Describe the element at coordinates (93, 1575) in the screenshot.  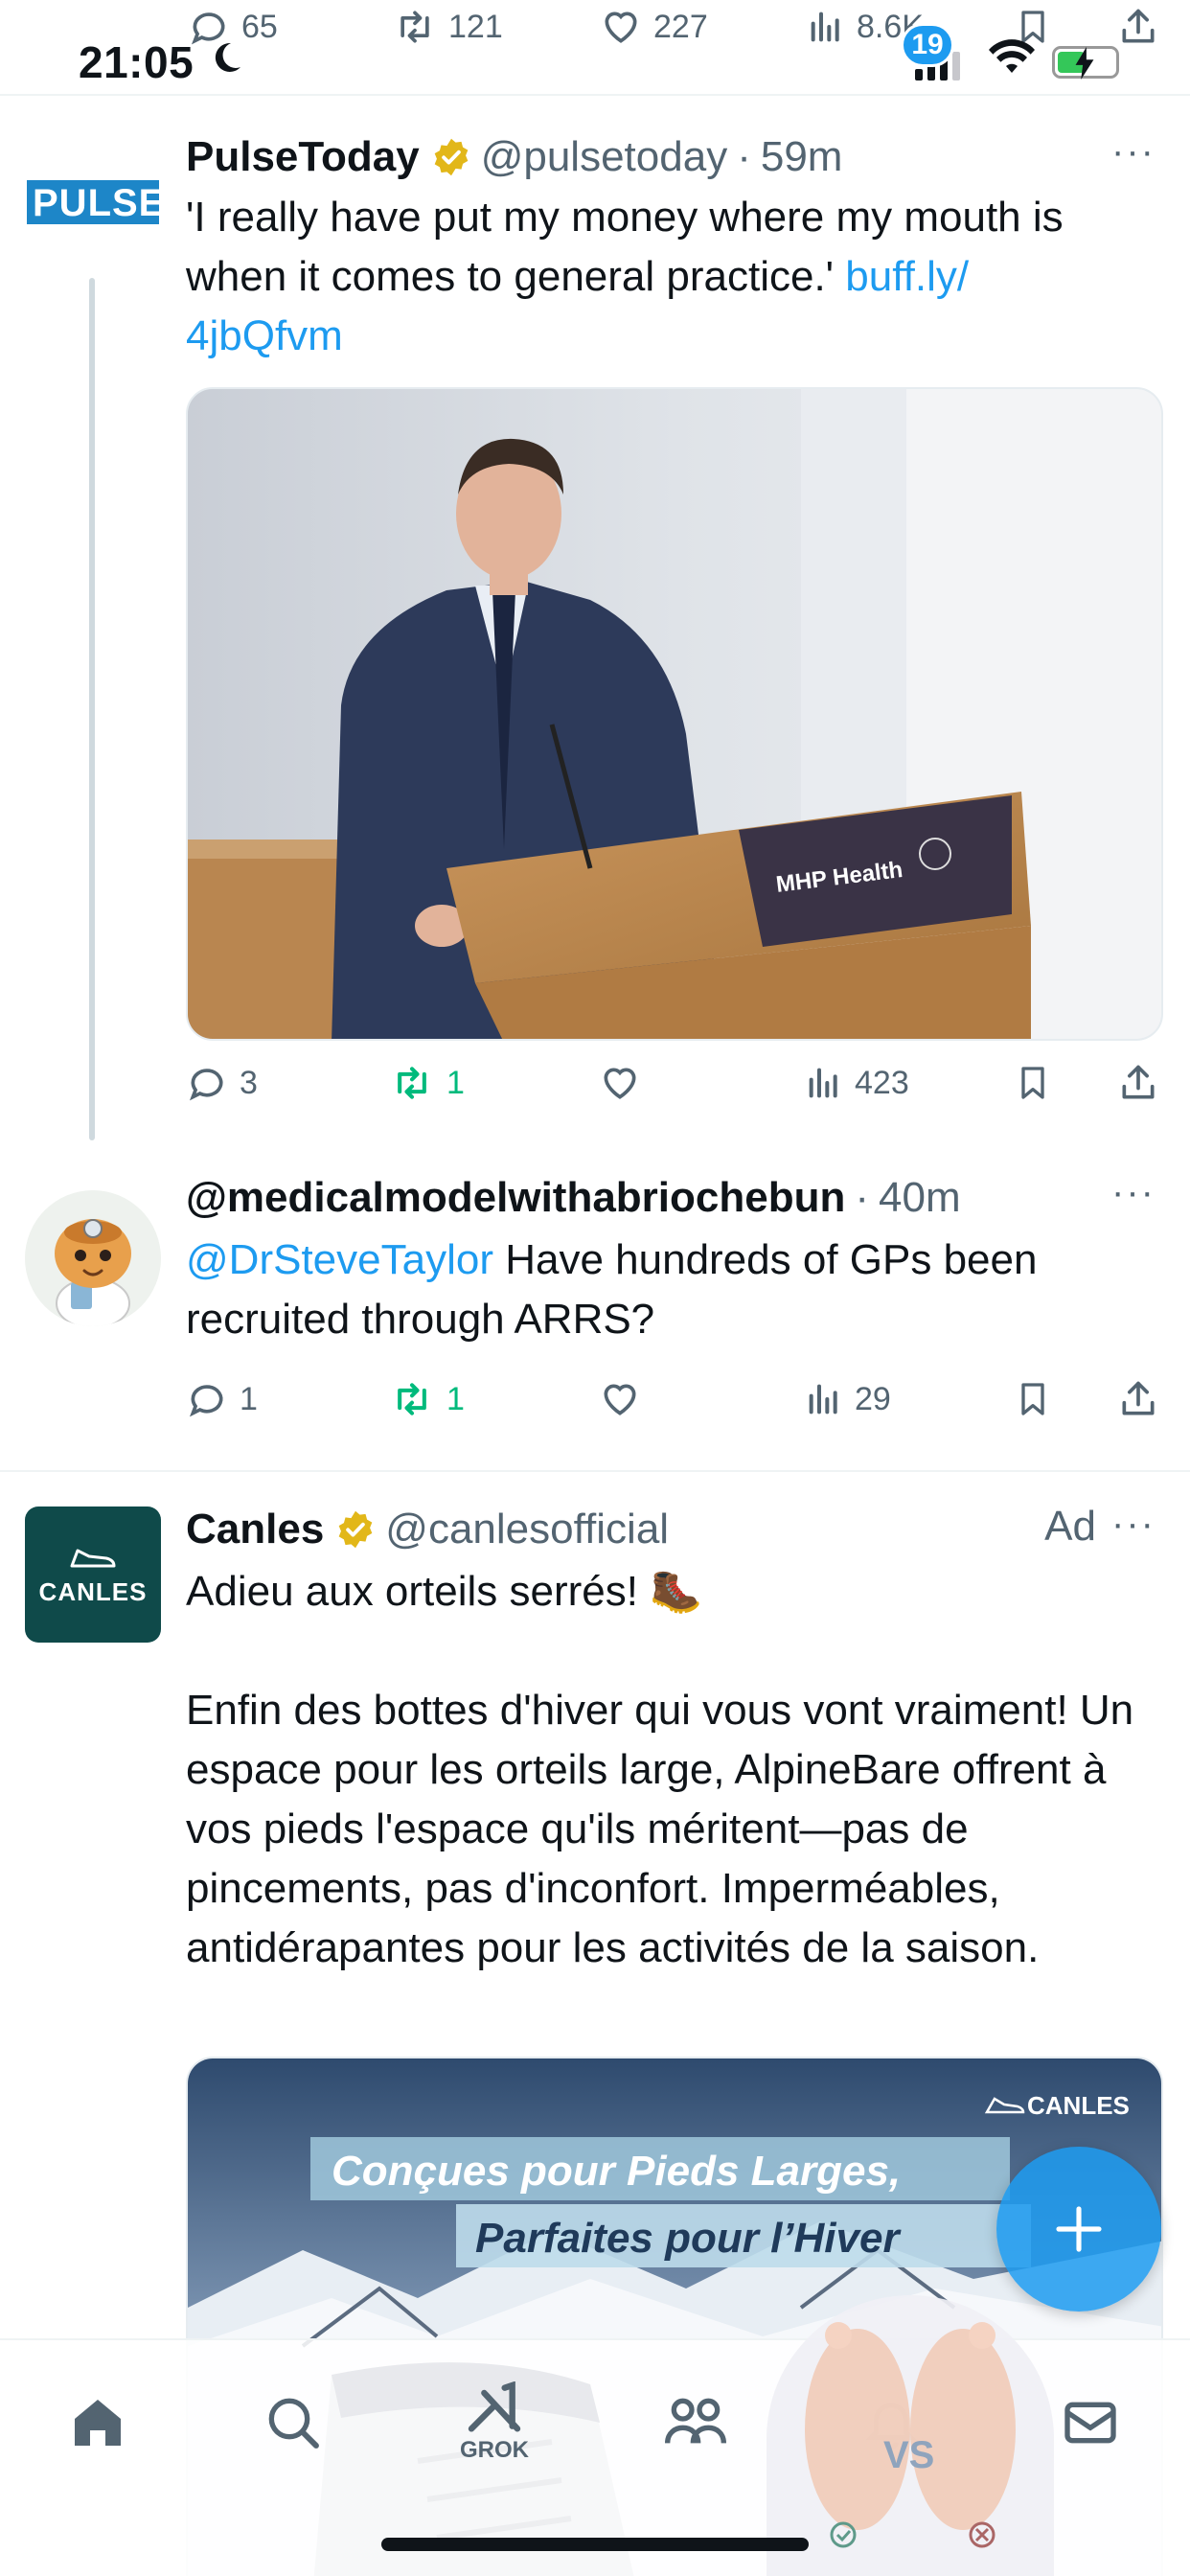
I see `avatar: CANLES` at that location.